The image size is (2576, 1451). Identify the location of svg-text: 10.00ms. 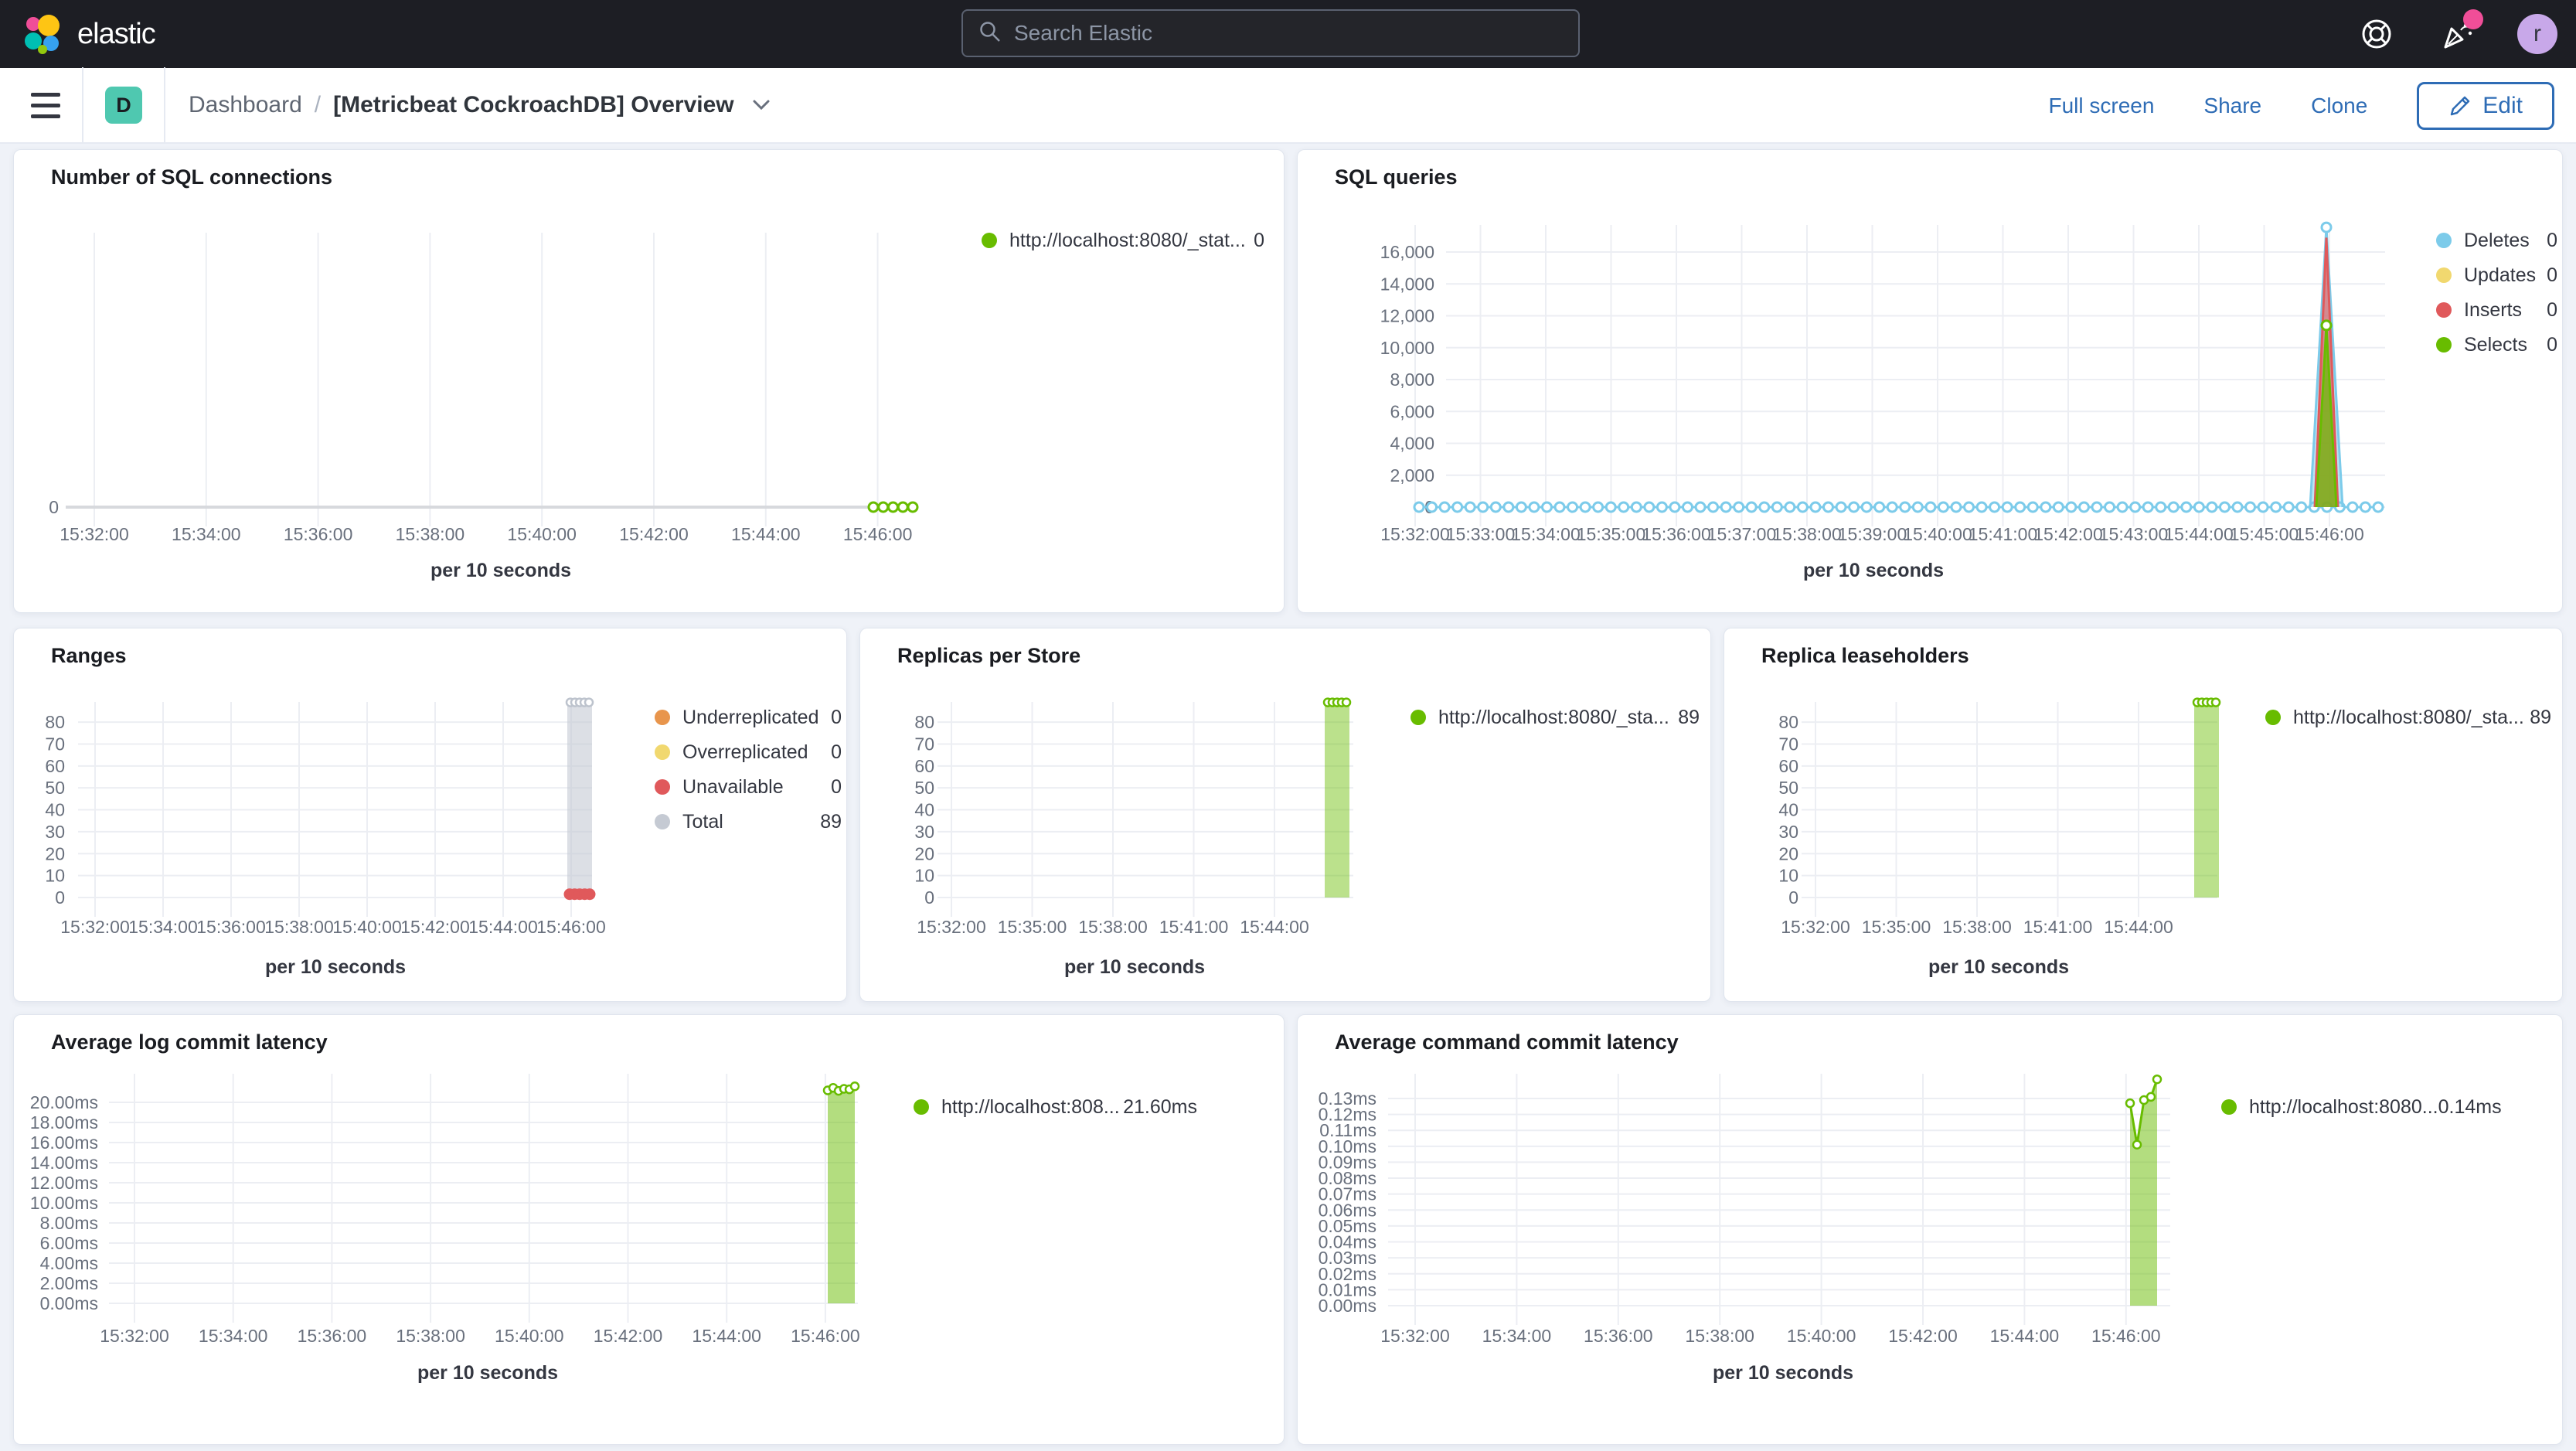
(64, 1203).